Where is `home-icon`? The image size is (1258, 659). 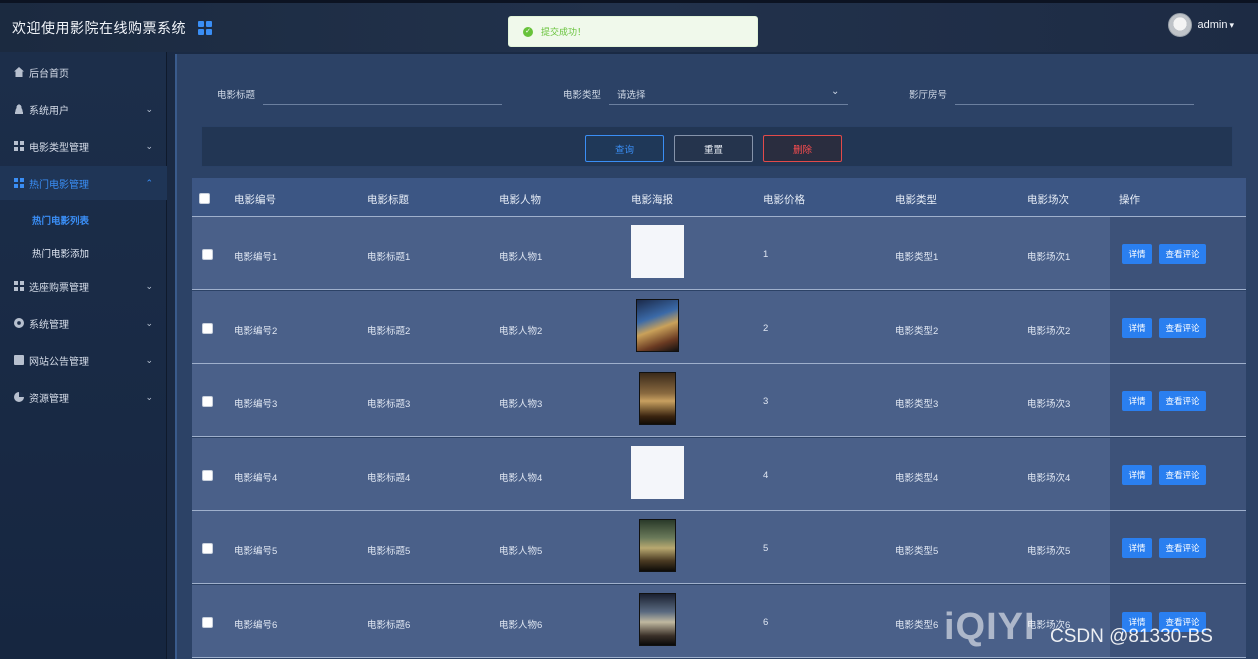
home-icon is located at coordinates (19, 72).